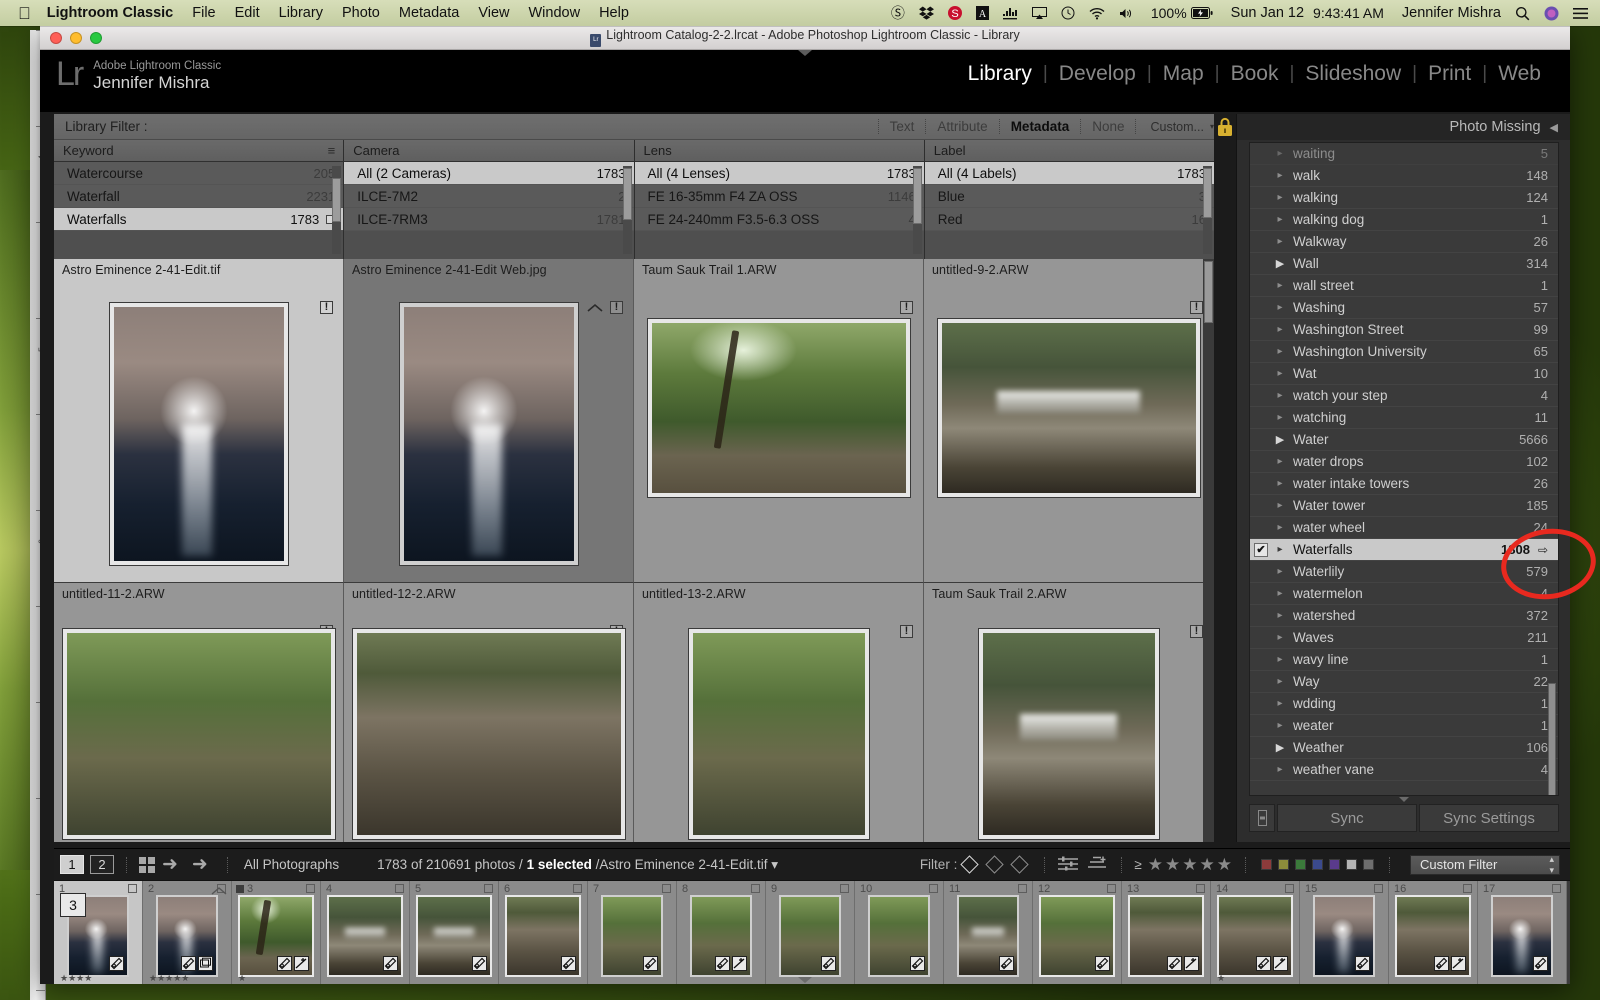 The width and height of the screenshot is (1600, 1000). Describe the element at coordinates (1280, 439) in the screenshot. I see `disclosure-triangle-icon: ▶` at that location.